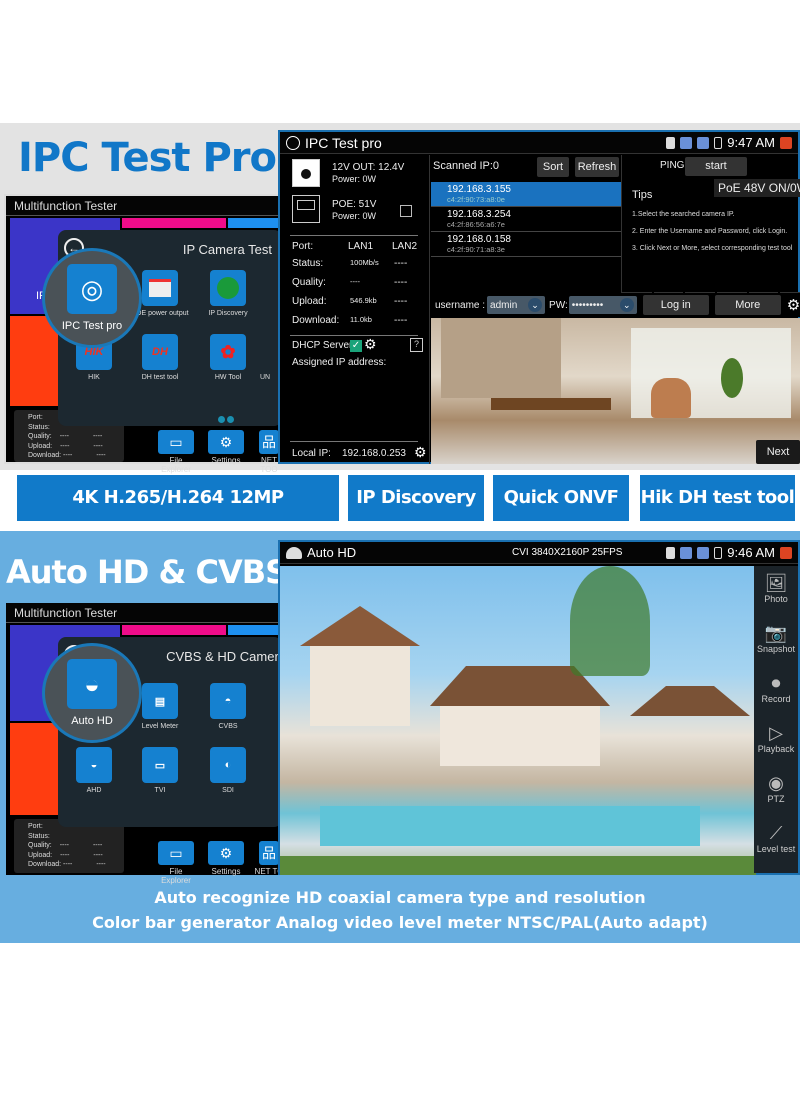  What do you see at coordinates (160, 288) in the screenshot?
I see `poe-icon` at bounding box center [160, 288].